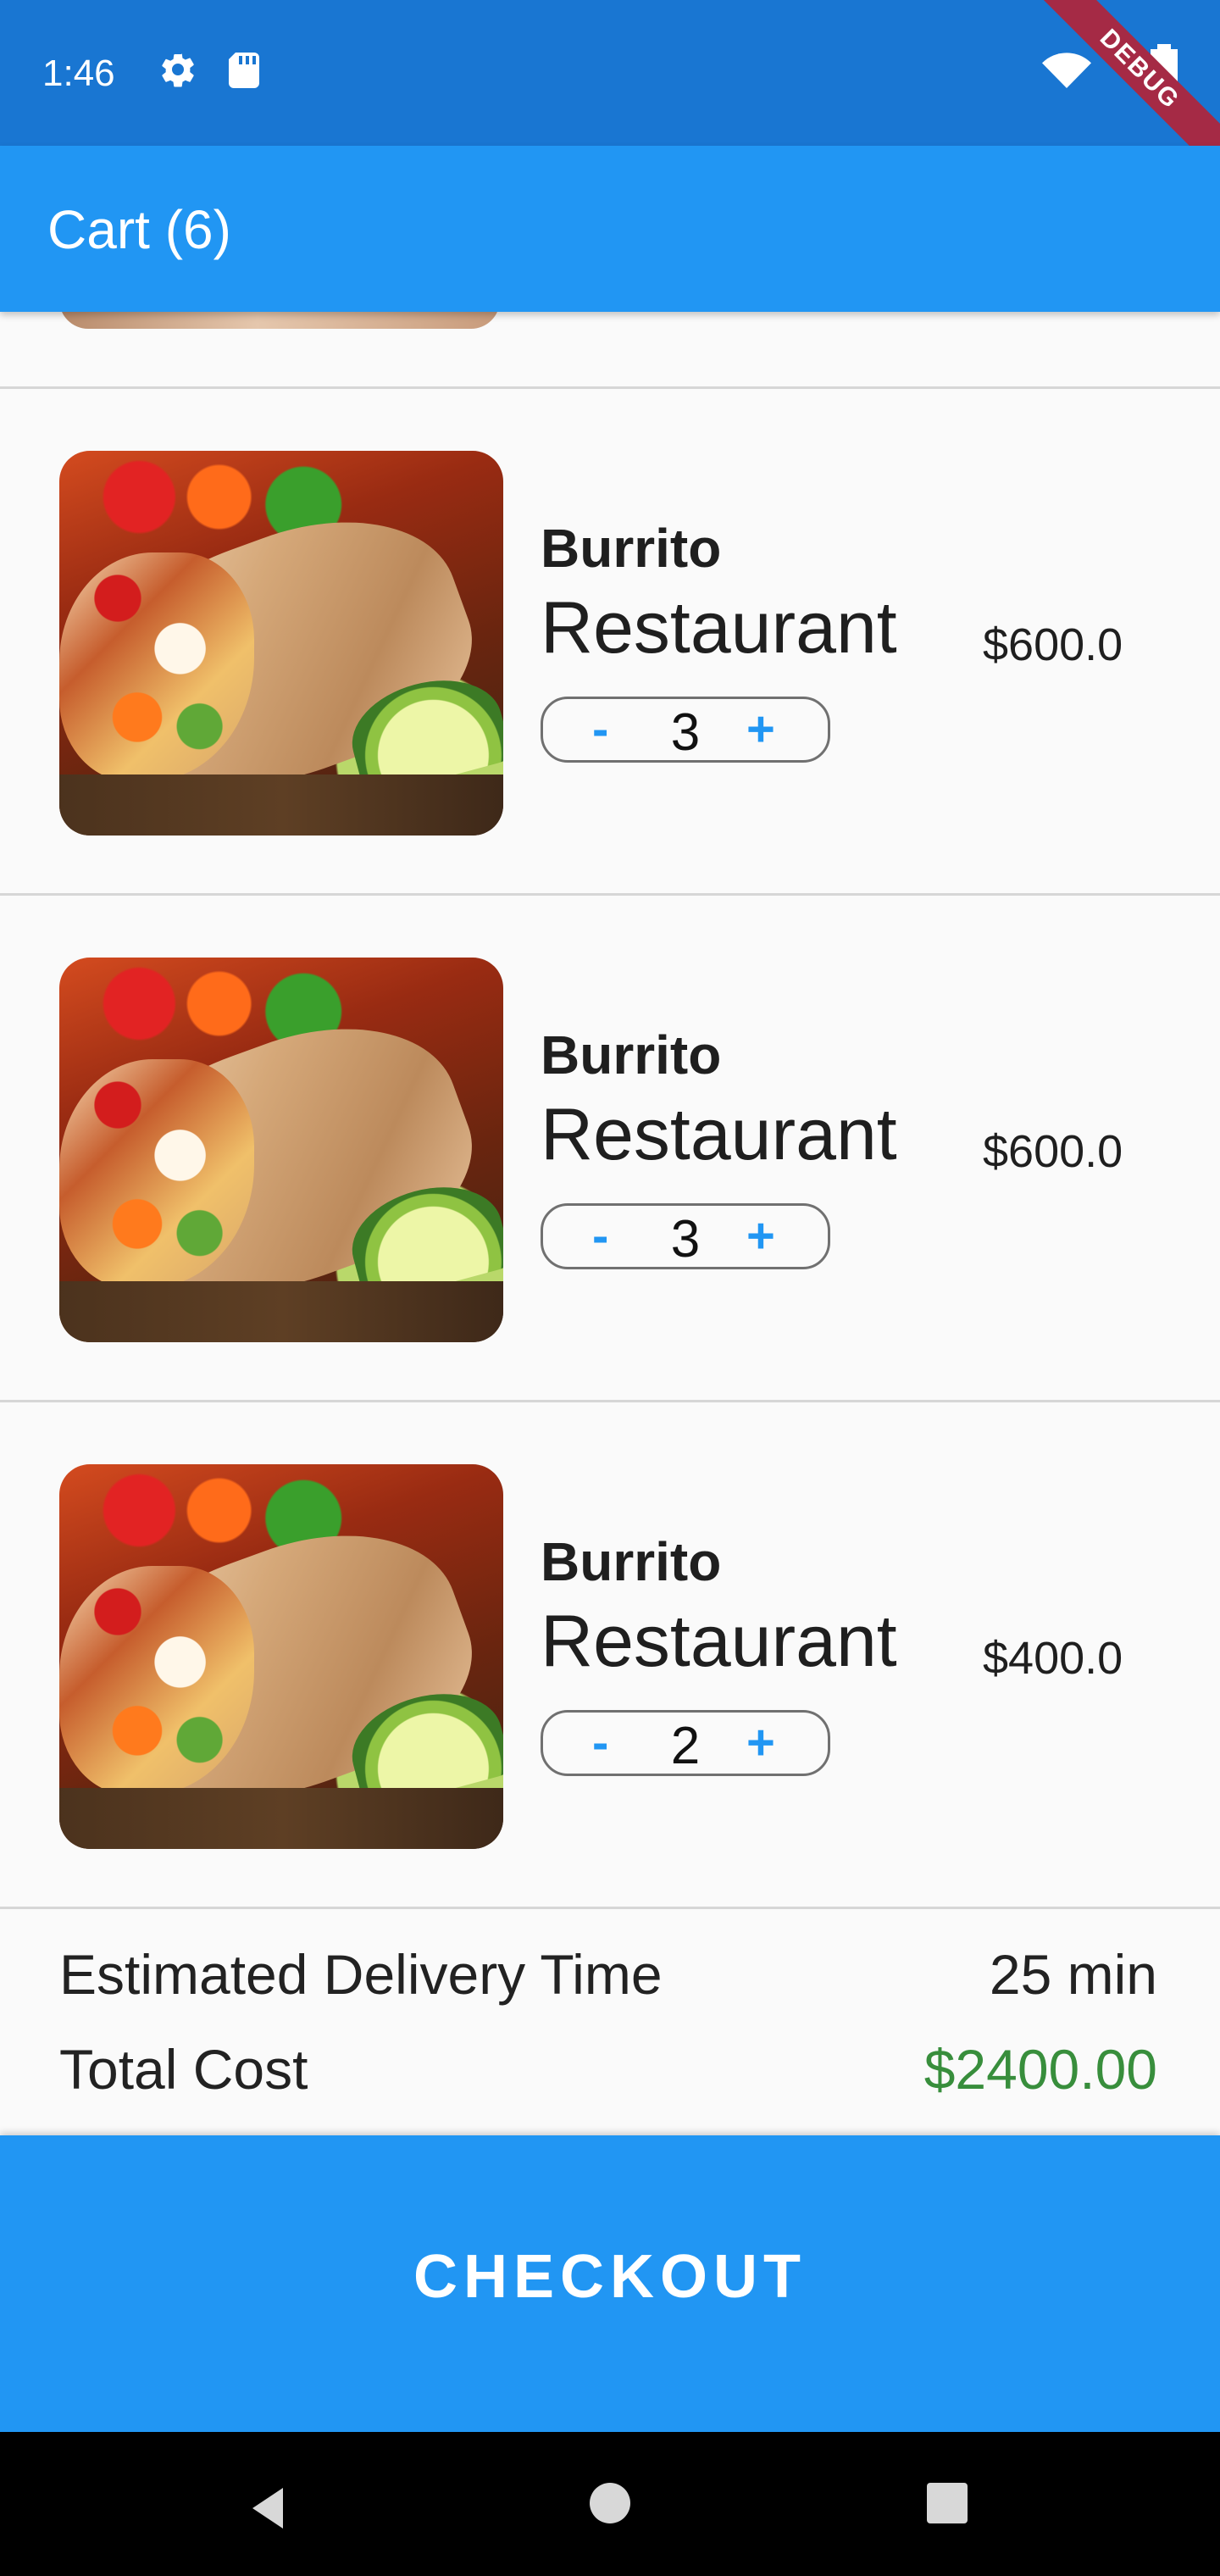 The width and height of the screenshot is (1220, 2576). What do you see at coordinates (78, 73) in the screenshot?
I see `status-time: 1:46` at bounding box center [78, 73].